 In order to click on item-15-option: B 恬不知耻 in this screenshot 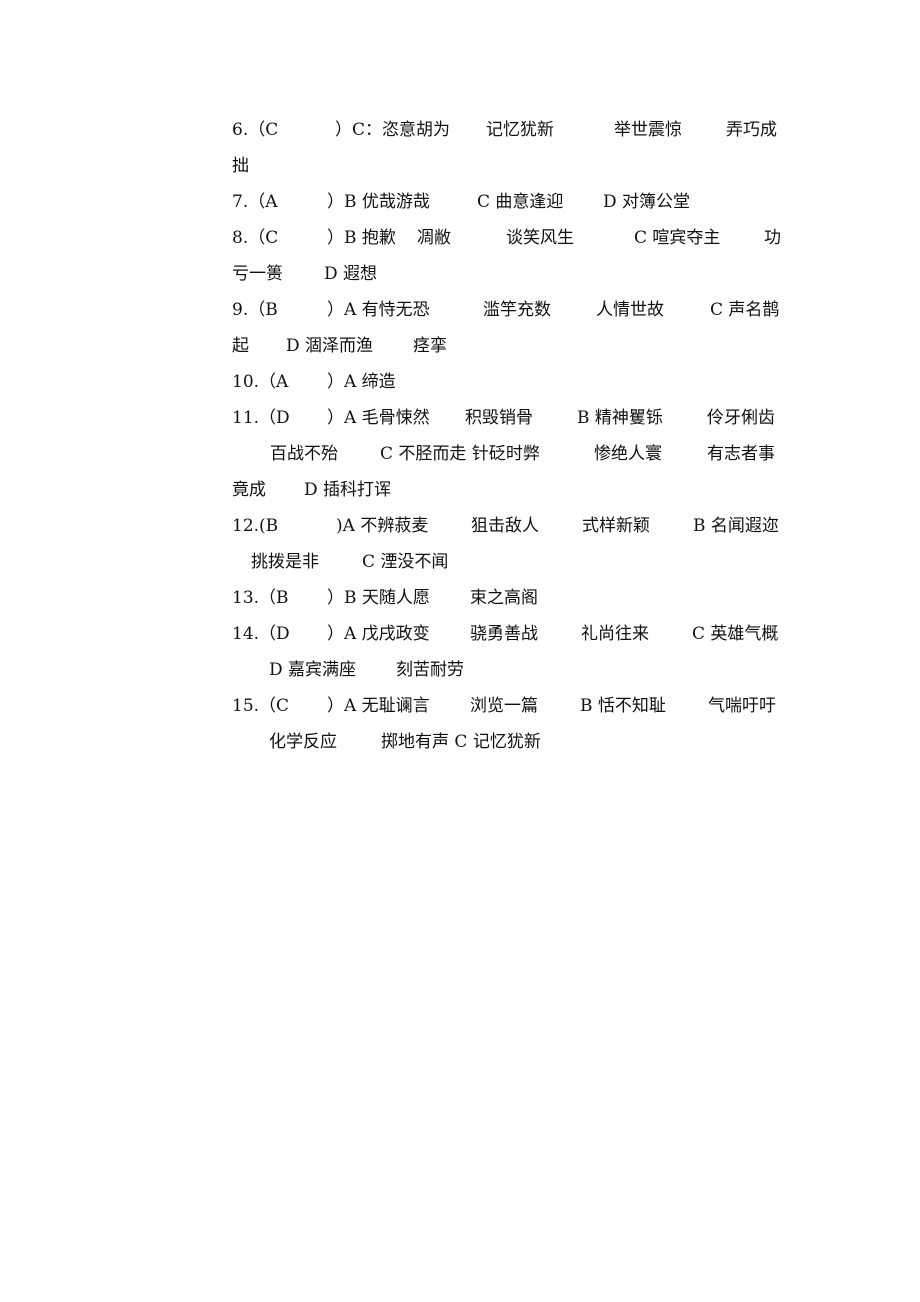, I will do `click(623, 706)`.